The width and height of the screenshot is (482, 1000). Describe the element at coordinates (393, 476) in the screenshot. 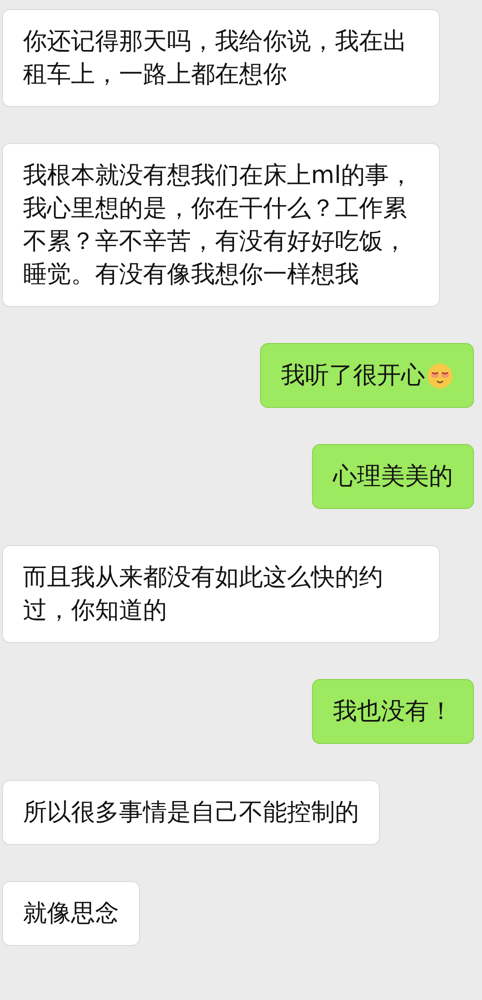

I see `message-text: 心理美美的` at that location.